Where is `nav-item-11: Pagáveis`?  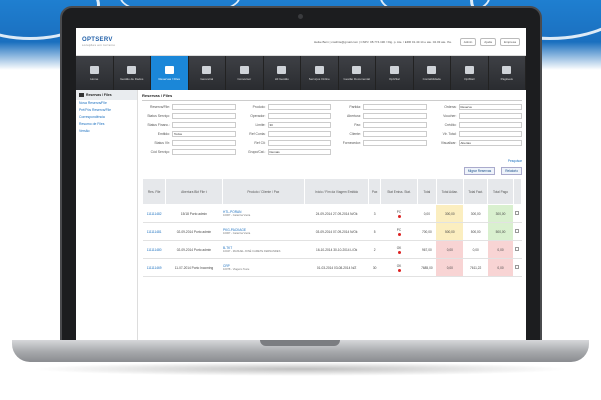 nav-item-11: Pagáveis is located at coordinates (507, 73).